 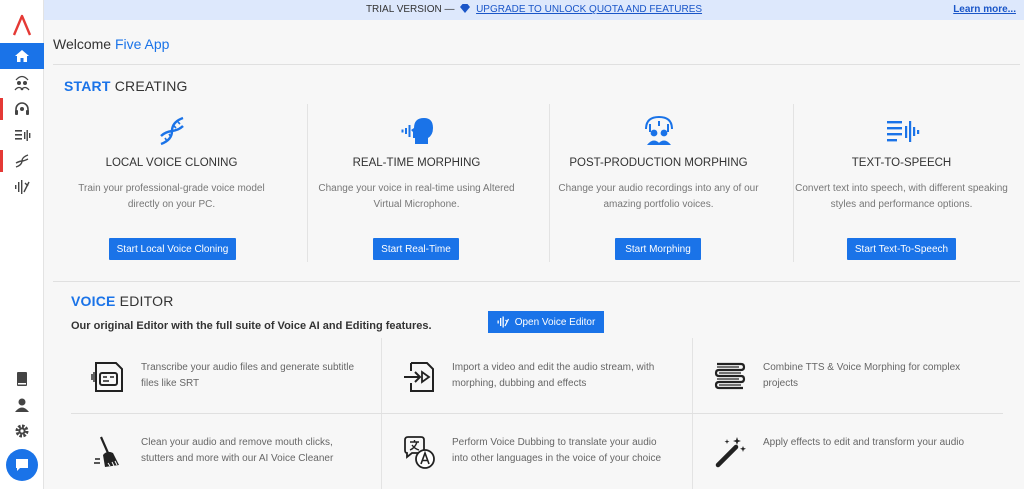 I want to click on home-icon, so click(x=22, y=56).